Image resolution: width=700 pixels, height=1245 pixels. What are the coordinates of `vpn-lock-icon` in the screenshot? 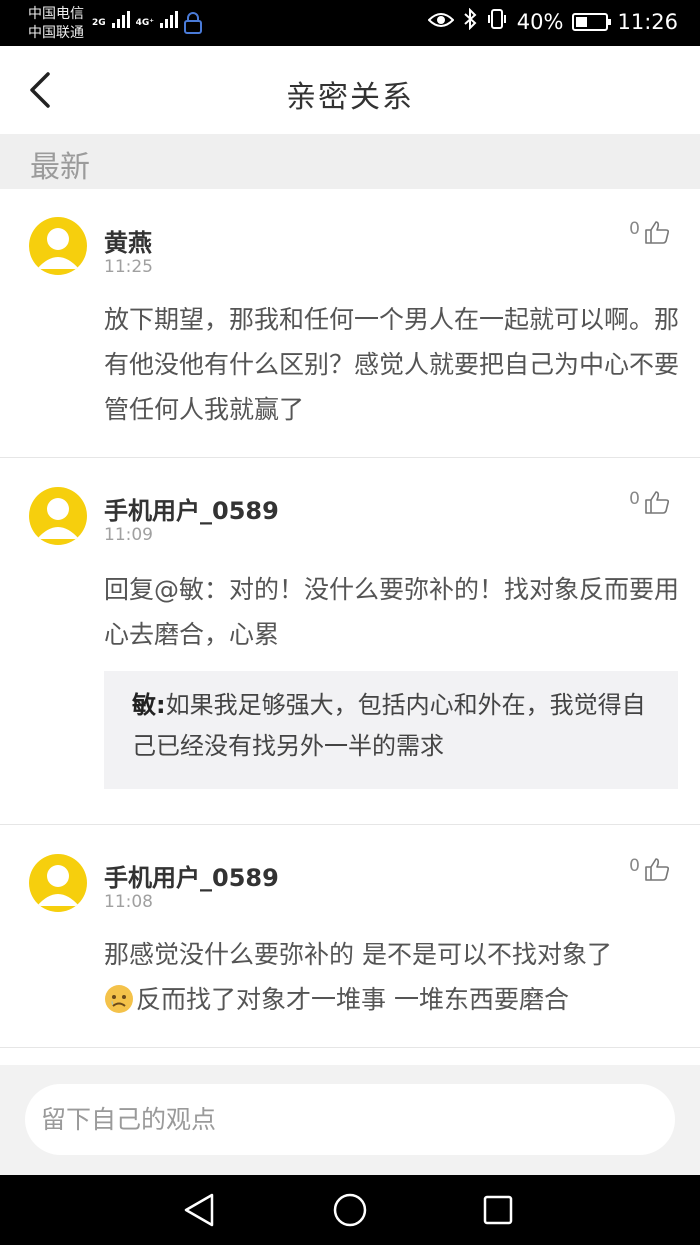 It's located at (193, 25).